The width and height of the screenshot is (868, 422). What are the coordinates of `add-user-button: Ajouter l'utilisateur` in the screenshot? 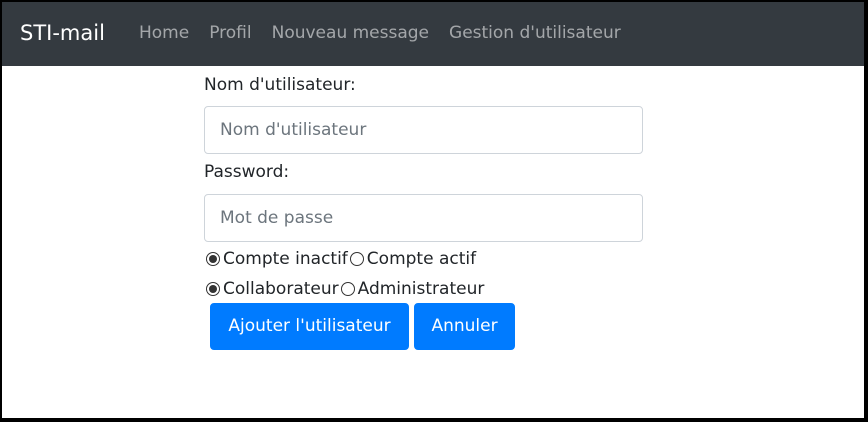 It's located at (309, 326).